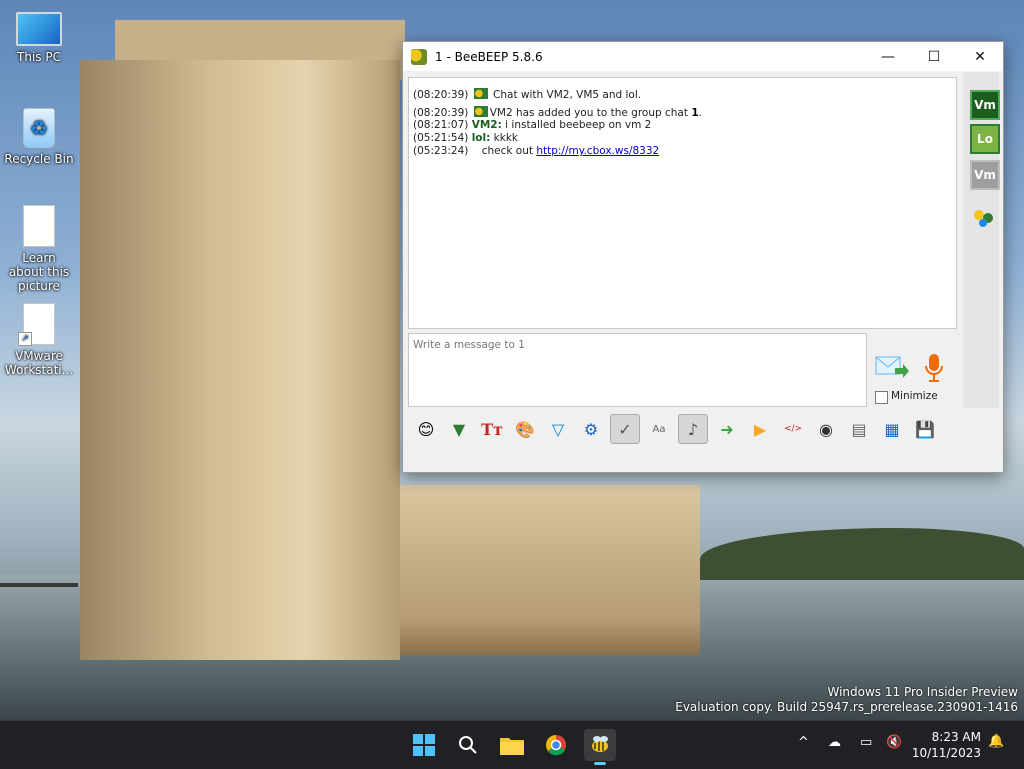  Describe the element at coordinates (591, 429) in the screenshot. I see `settings-gear-icon: ⚙` at that location.